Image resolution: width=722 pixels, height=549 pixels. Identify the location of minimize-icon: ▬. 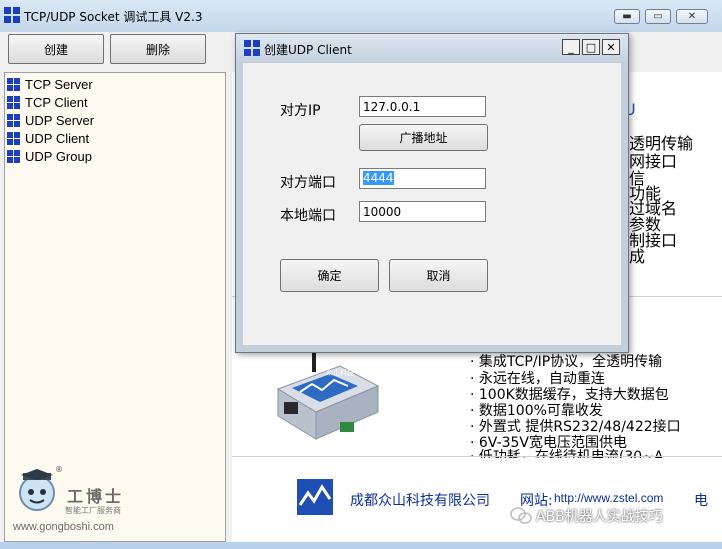
(627, 16).